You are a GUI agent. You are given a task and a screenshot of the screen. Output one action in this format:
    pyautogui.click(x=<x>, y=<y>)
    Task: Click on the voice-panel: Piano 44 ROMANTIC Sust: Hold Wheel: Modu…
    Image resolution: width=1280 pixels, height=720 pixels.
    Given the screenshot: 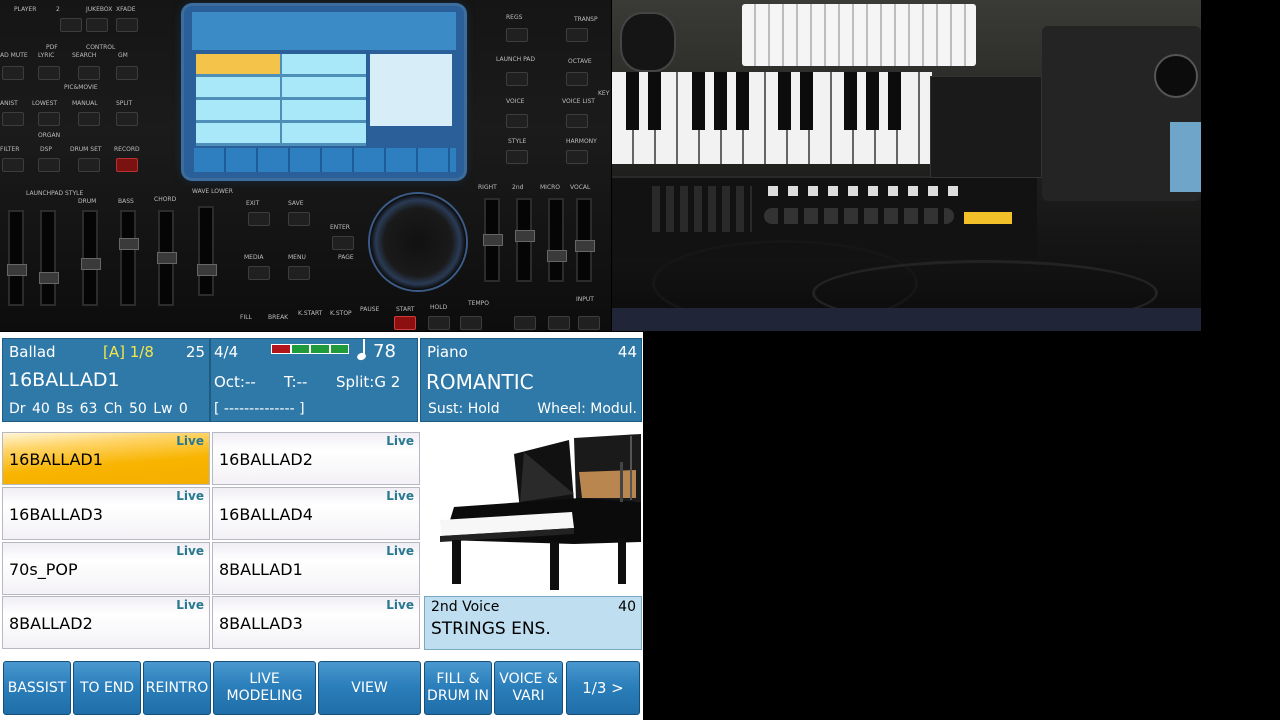 What is the action you would take?
    pyautogui.click(x=531, y=380)
    